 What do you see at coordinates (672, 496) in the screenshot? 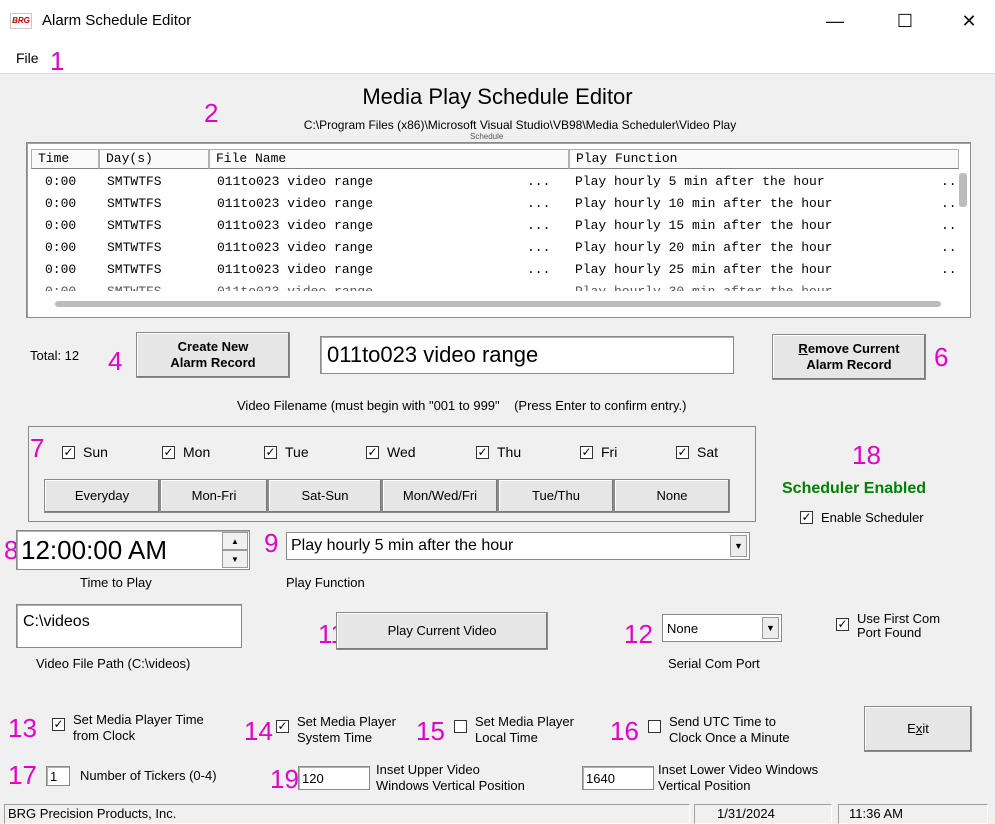
I see `preset-none-button: None` at bounding box center [672, 496].